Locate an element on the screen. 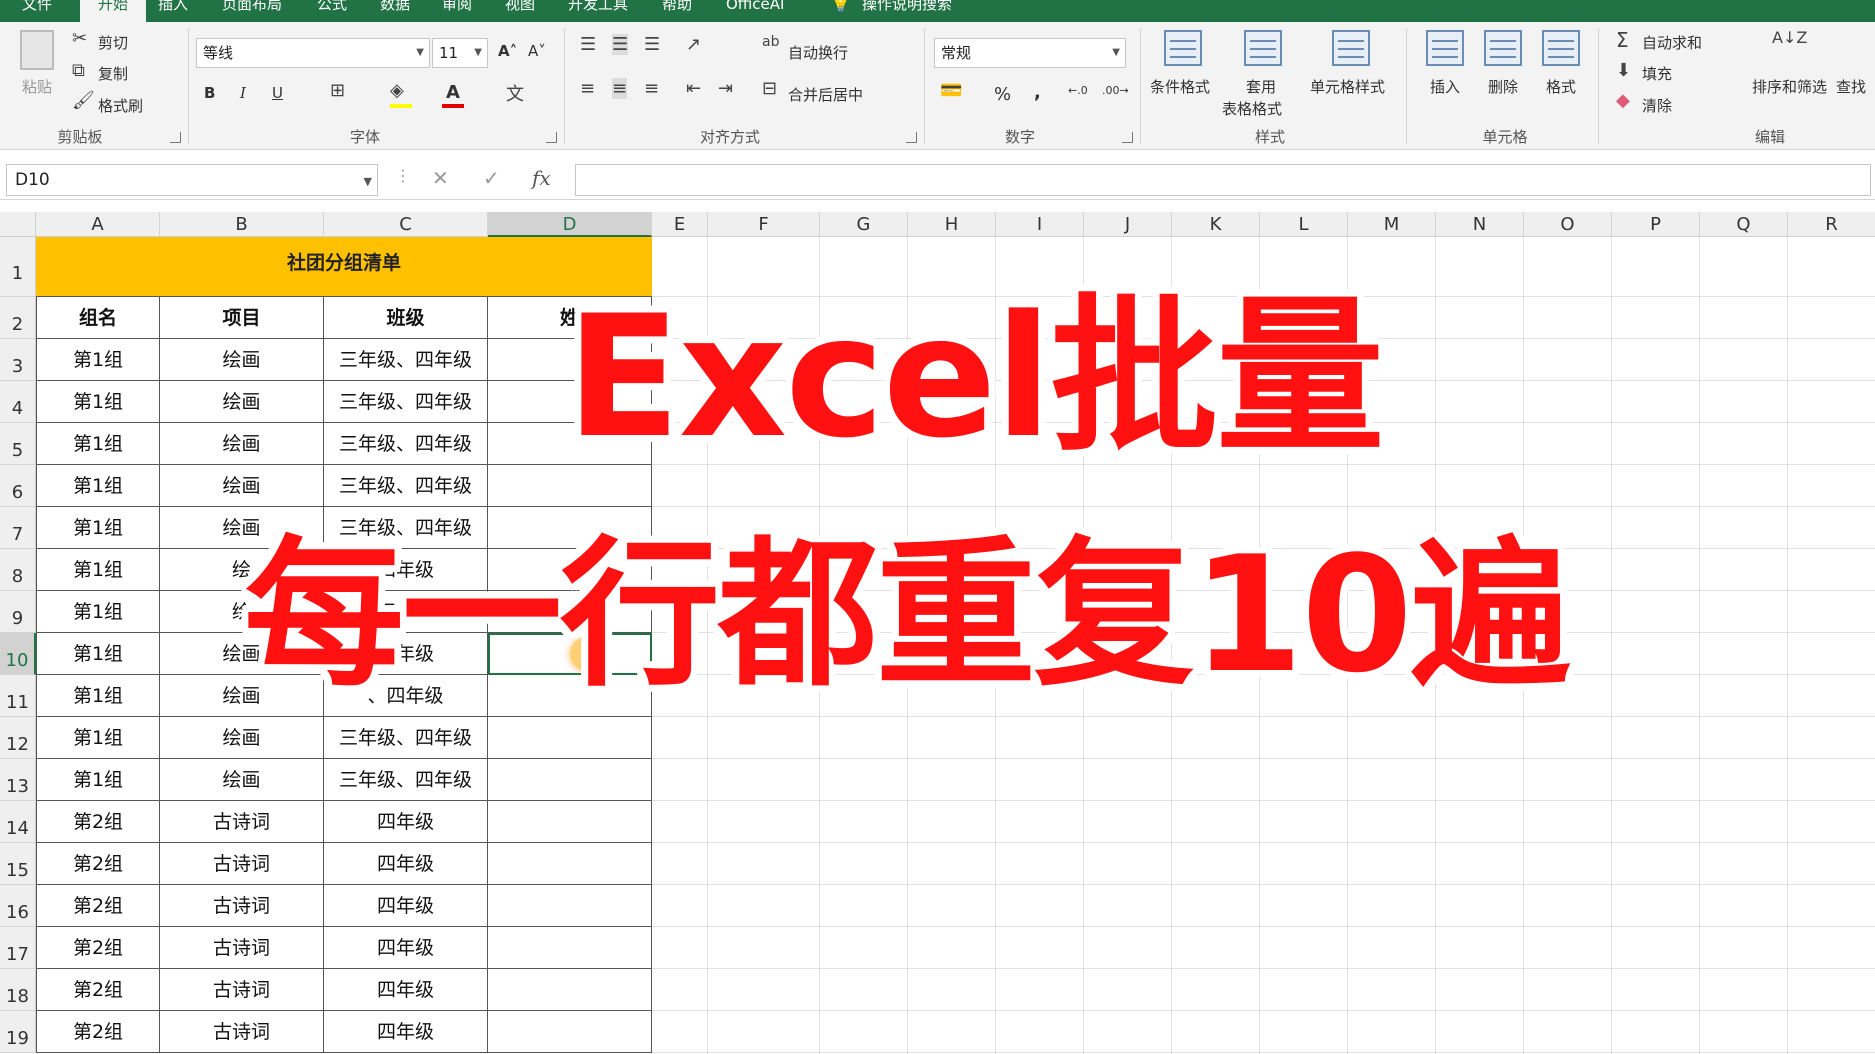  delete-button: 删除 is located at coordinates (1503, 86).